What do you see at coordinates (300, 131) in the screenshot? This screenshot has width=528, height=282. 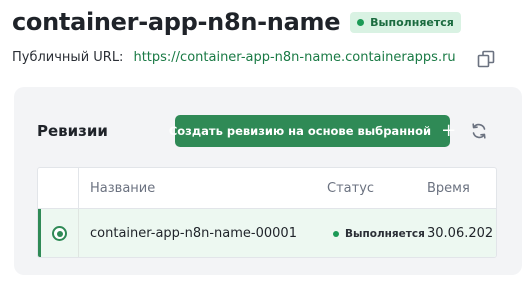 I see `create-revision-button-label: Создать ревизию на основе выбранной` at bounding box center [300, 131].